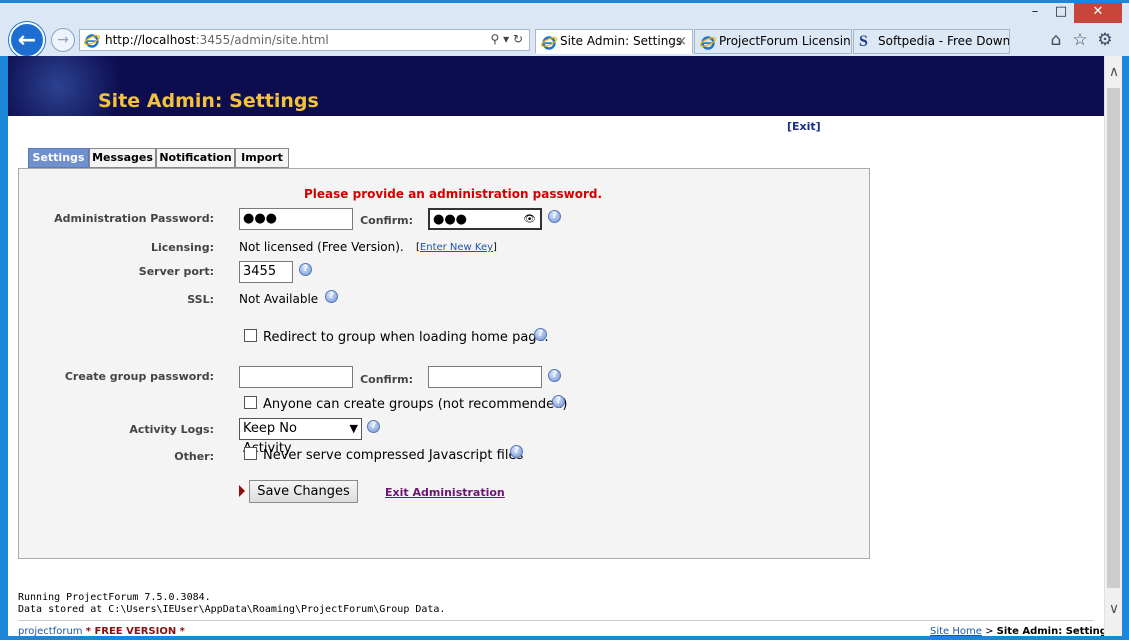 The height and width of the screenshot is (640, 1129). What do you see at coordinates (135, 631) in the screenshot?
I see `free-version-badge: * FREE VERSION *` at bounding box center [135, 631].